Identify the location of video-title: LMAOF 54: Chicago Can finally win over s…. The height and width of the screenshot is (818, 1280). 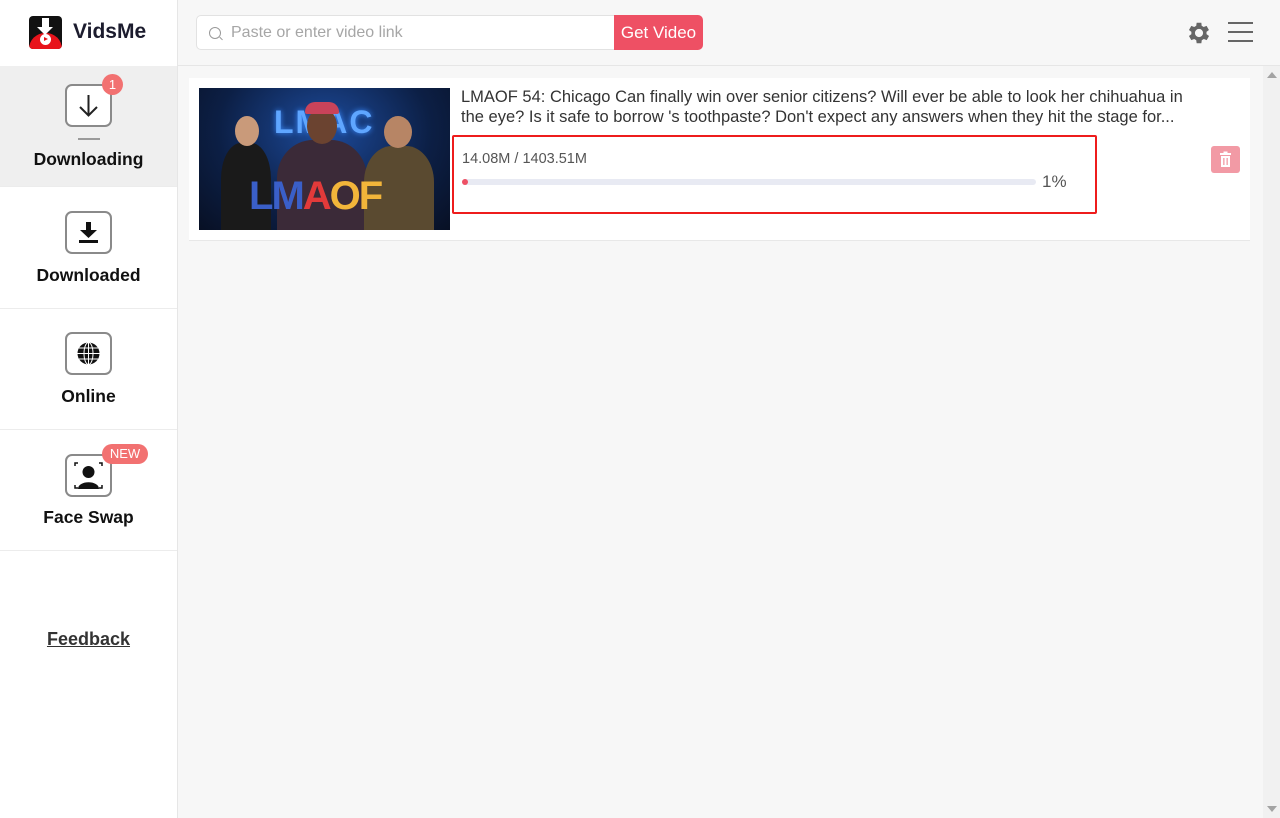
(822, 107).